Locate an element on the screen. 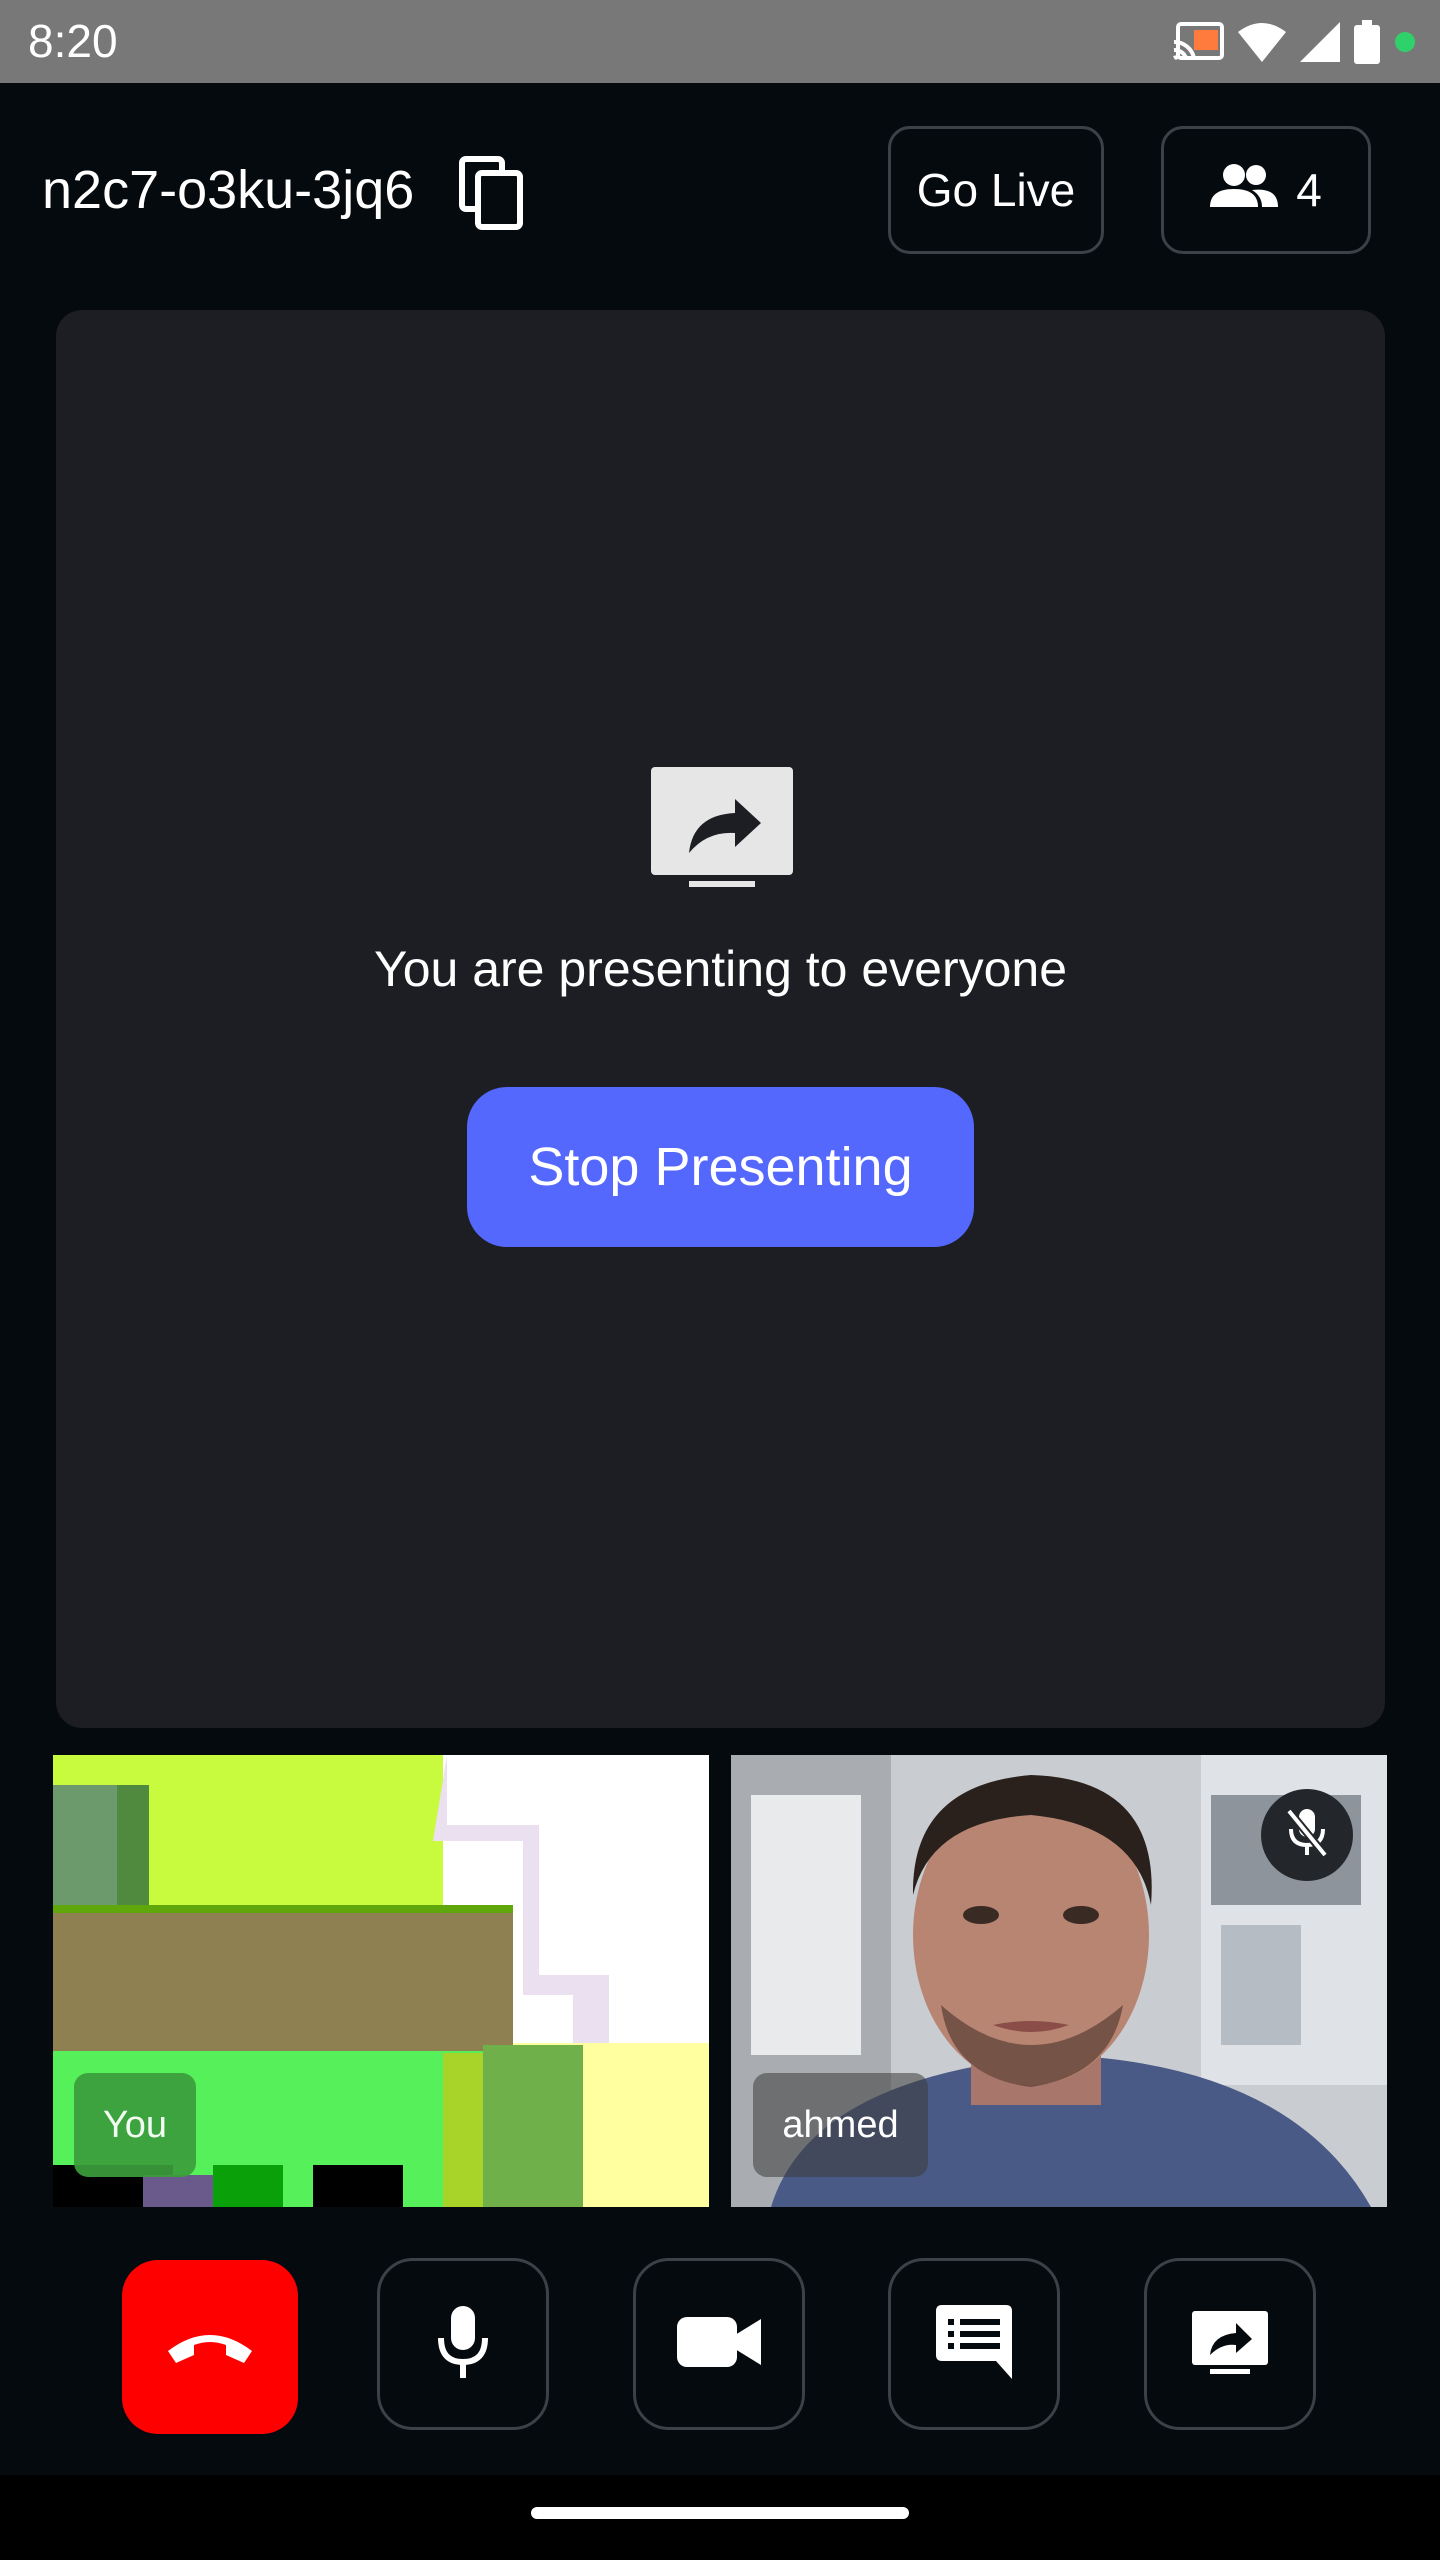 Image resolution: width=1440 pixels, height=2560 pixels. mic-off-icon is located at coordinates (1307, 1835).